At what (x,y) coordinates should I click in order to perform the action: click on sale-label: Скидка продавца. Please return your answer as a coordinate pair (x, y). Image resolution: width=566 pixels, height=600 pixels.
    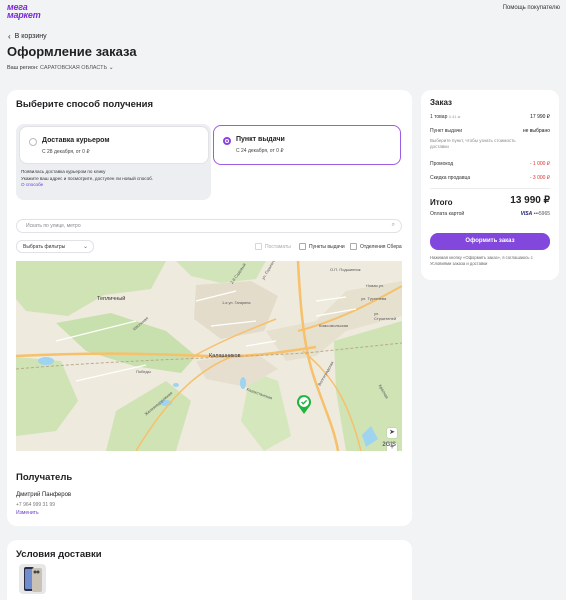
    Looking at the image, I should click on (450, 178).